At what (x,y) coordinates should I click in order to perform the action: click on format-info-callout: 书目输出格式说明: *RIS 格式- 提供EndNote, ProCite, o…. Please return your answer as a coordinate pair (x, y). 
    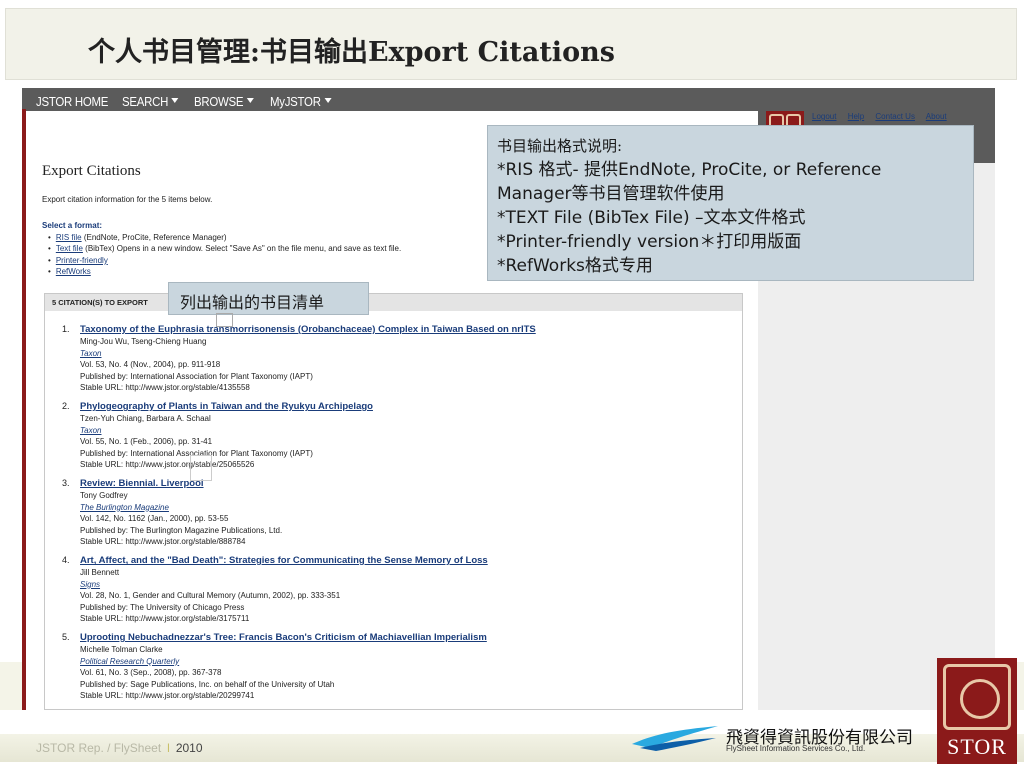
    Looking at the image, I should click on (730, 203).